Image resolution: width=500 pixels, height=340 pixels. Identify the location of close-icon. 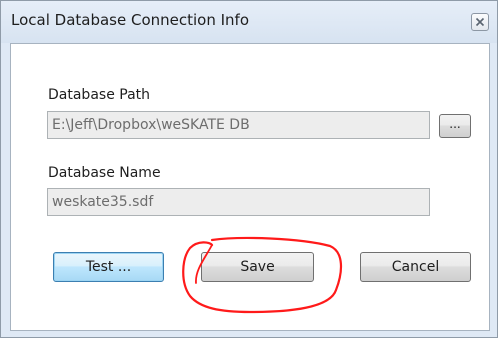
(480, 22).